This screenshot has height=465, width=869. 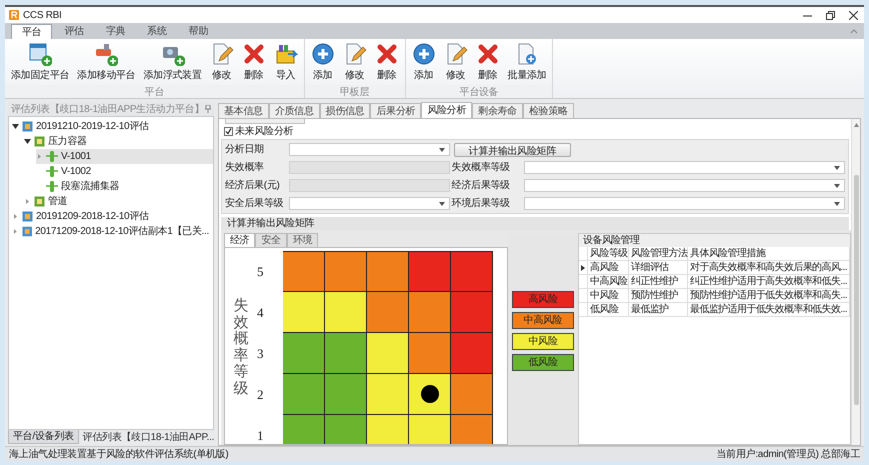 I want to click on tree-item: 20191210-2019-12-10评估, so click(x=112, y=126).